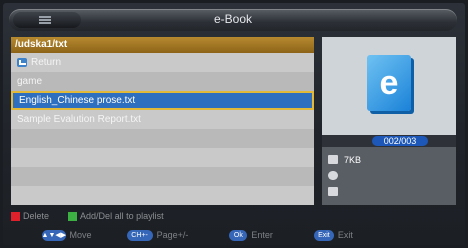  I want to click on list-item-label: Return, so click(46, 62).